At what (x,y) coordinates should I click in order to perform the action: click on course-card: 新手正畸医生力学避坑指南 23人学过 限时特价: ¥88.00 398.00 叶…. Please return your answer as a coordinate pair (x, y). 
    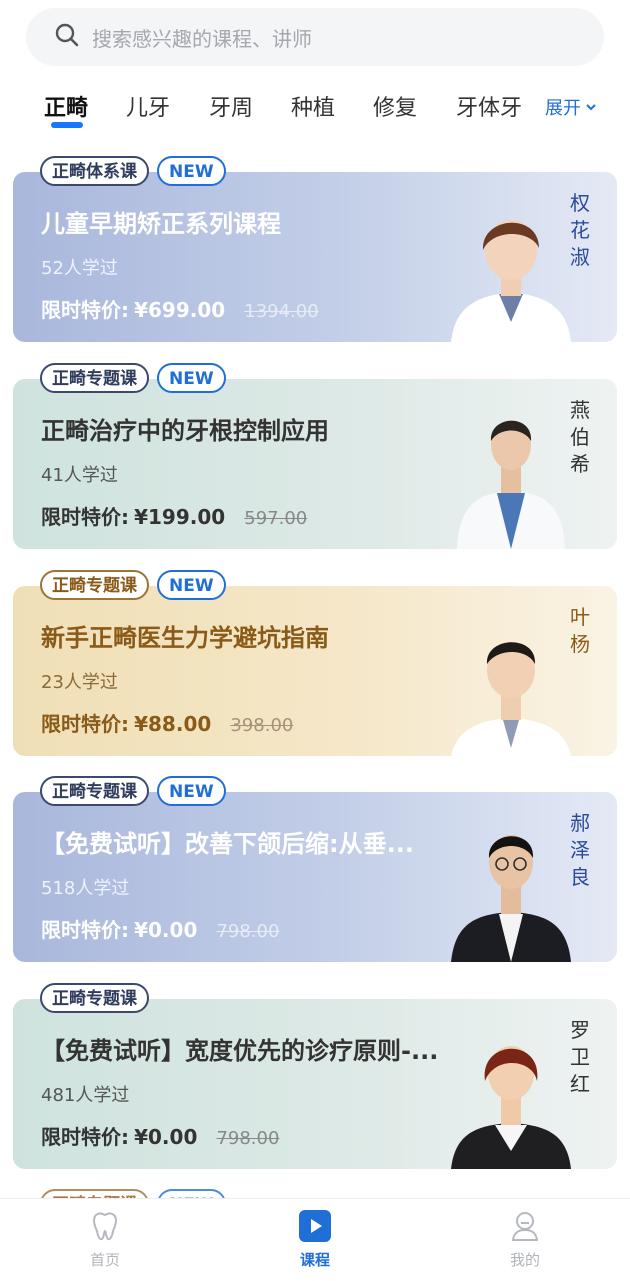
    Looking at the image, I should click on (315, 671).